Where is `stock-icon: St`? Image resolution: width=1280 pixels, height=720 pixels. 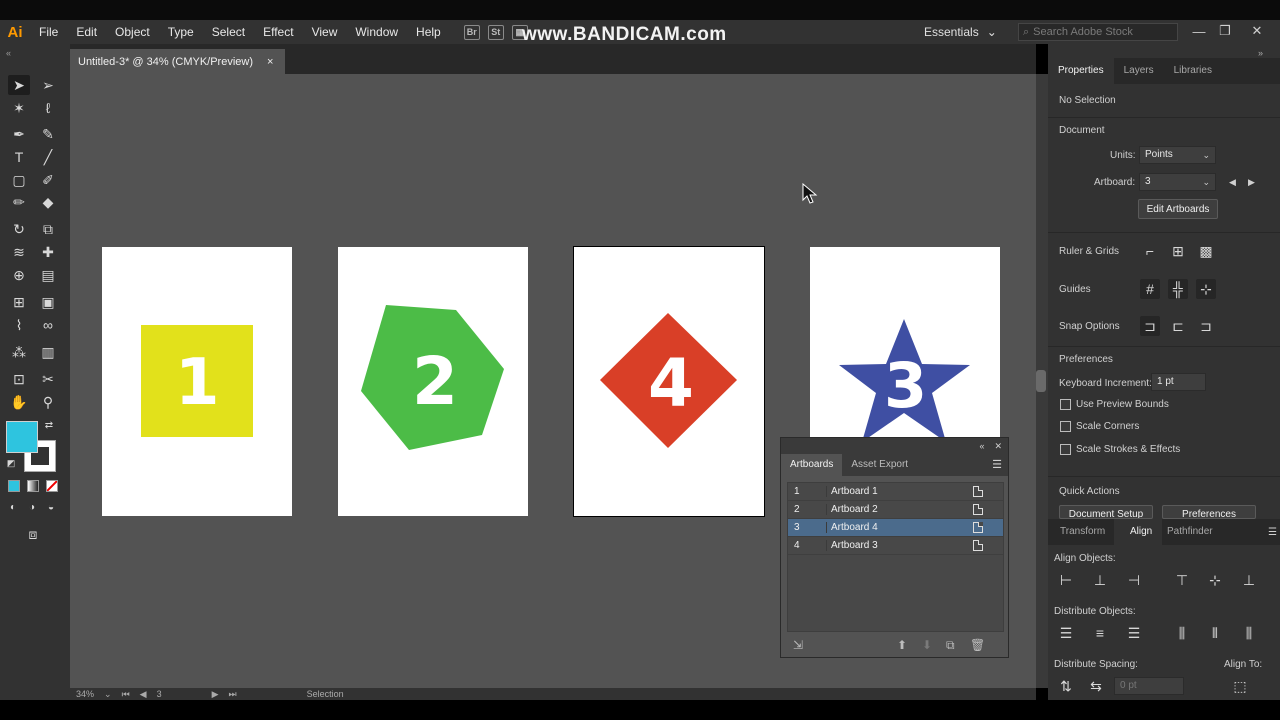 stock-icon: St is located at coordinates (495, 32).